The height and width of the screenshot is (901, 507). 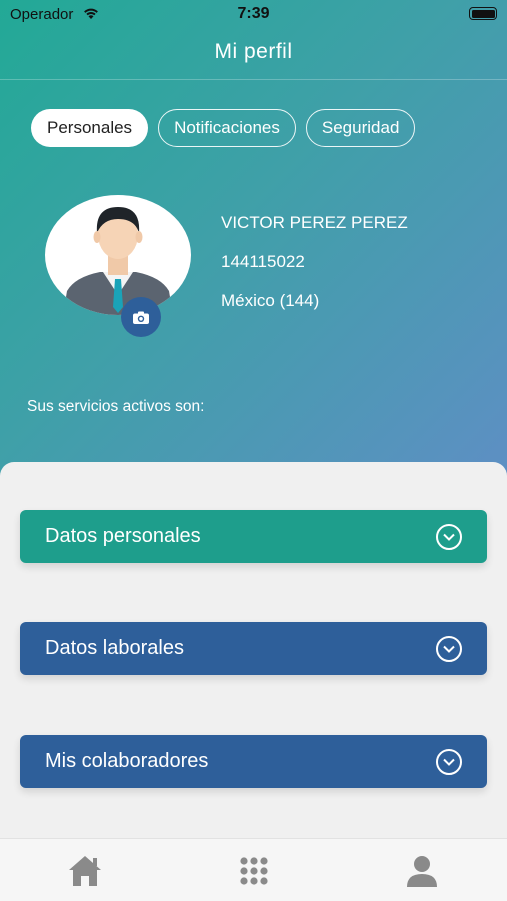 What do you see at coordinates (127, 761) in the screenshot?
I see `section-label: Mis colaboradores` at bounding box center [127, 761].